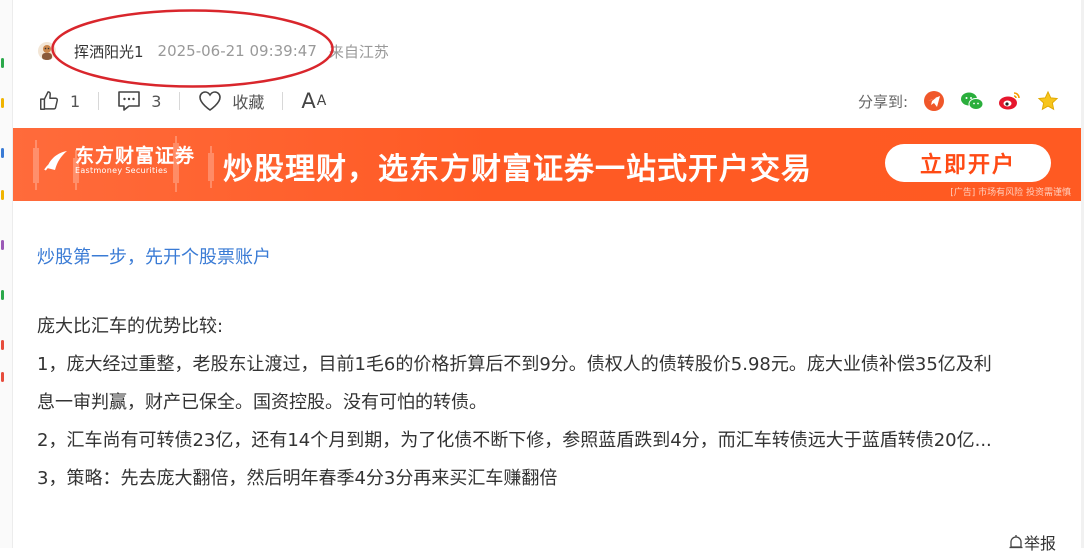  I want to click on brand-name-en: Eastmoney Securities, so click(121, 170).